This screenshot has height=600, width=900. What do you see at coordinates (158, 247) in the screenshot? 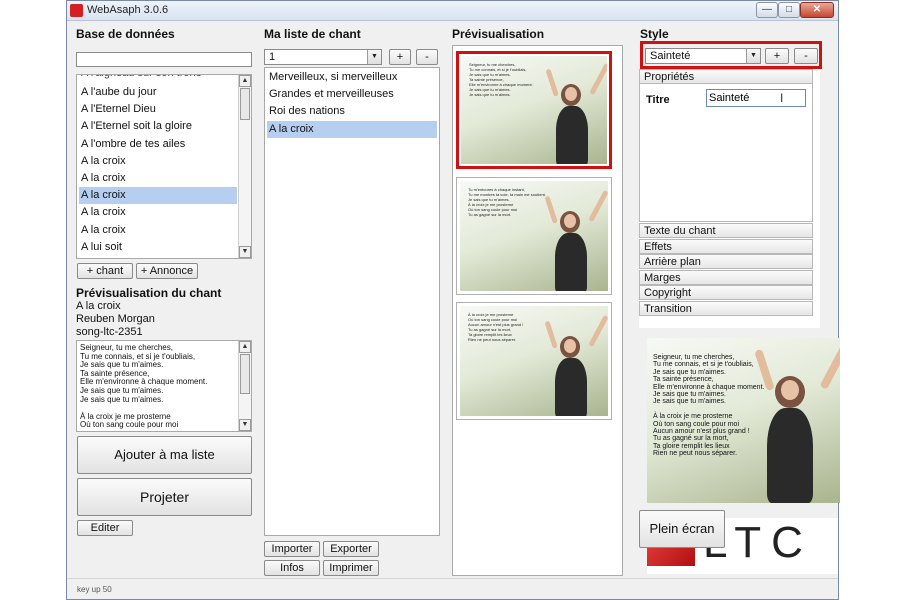
I see `database-list-item: A lui soit` at bounding box center [158, 247].